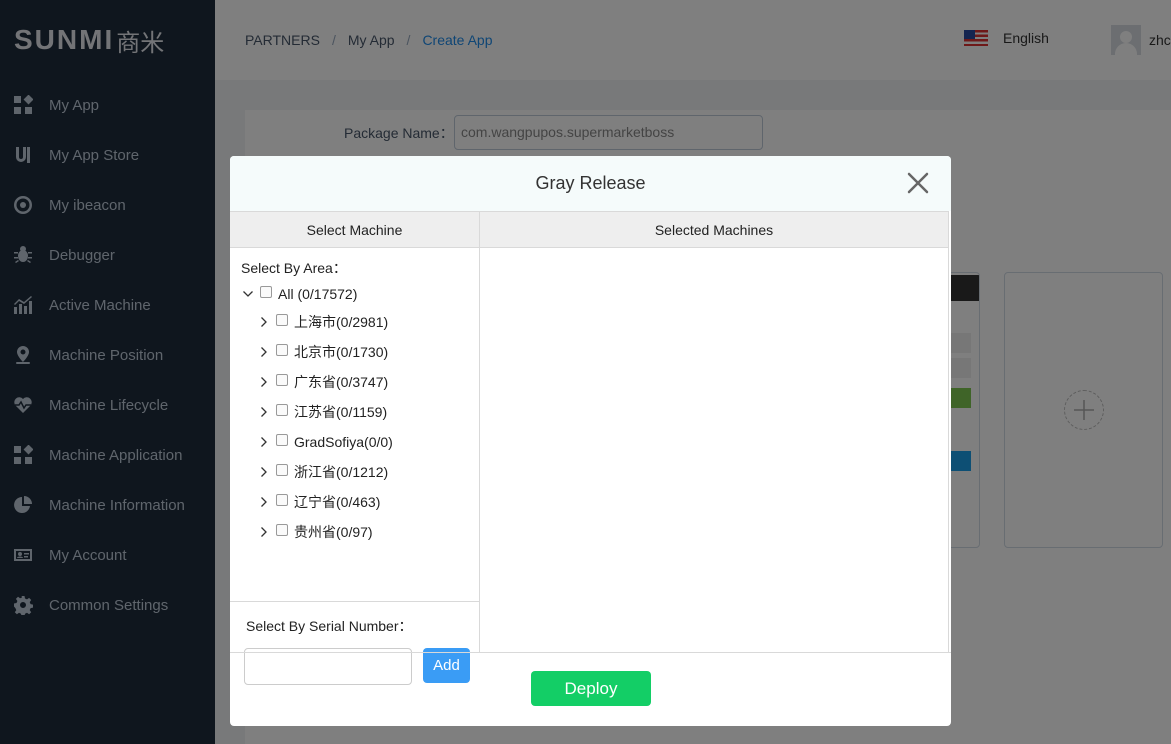 The height and width of the screenshot is (744, 1171). I want to click on dialog-footer: Deploy, so click(590, 689).